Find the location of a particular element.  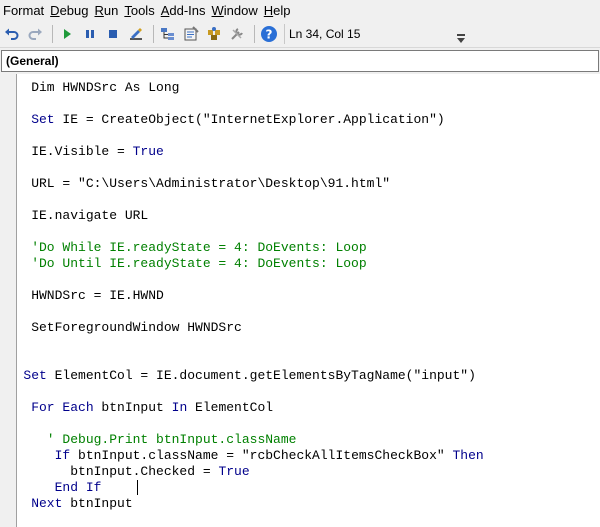

menu-window: Window is located at coordinates (235, 10).